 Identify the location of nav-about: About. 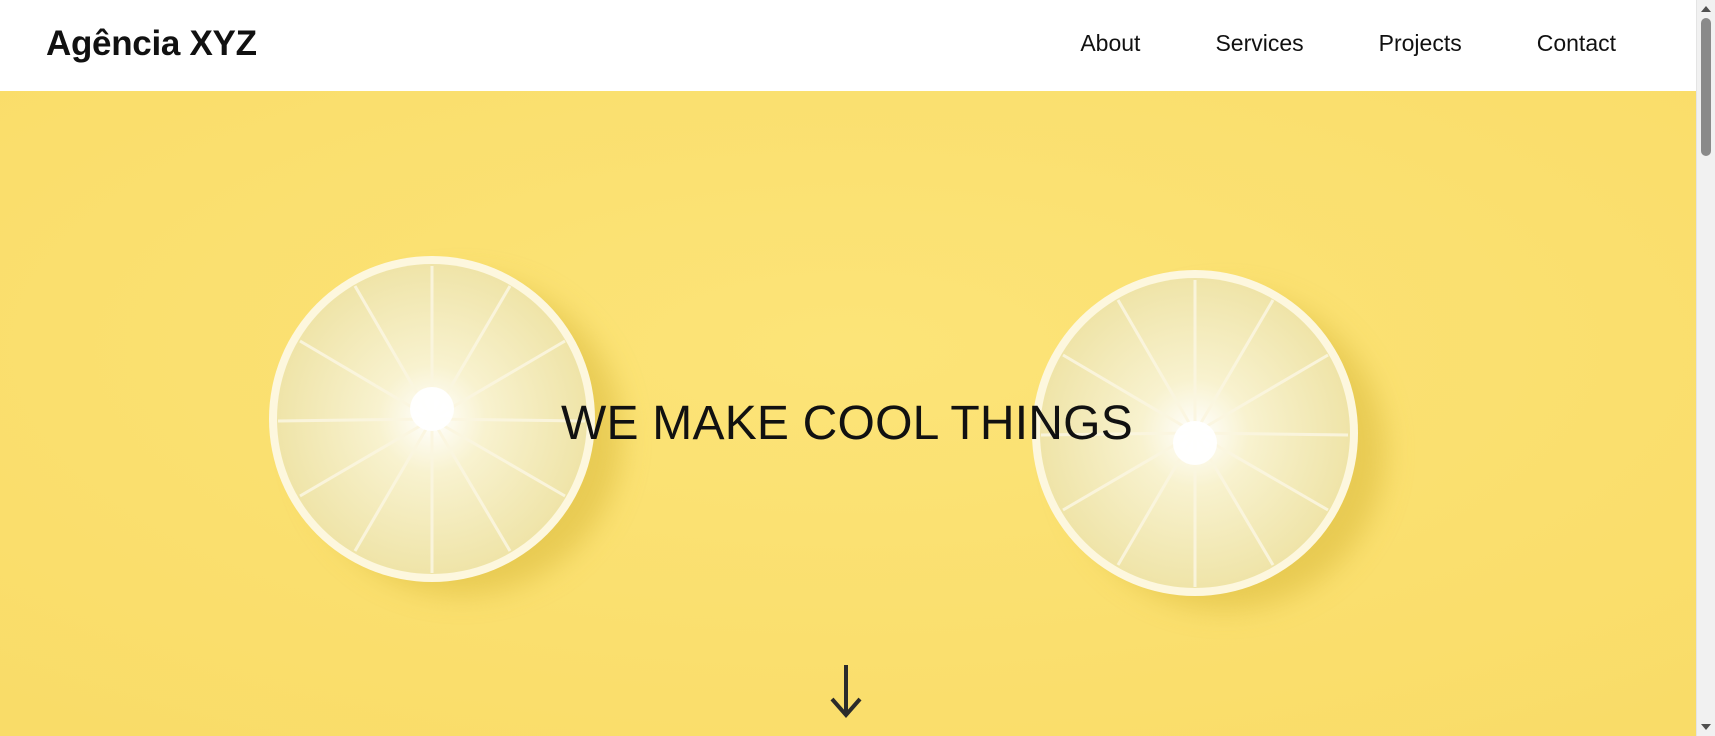
(1110, 43).